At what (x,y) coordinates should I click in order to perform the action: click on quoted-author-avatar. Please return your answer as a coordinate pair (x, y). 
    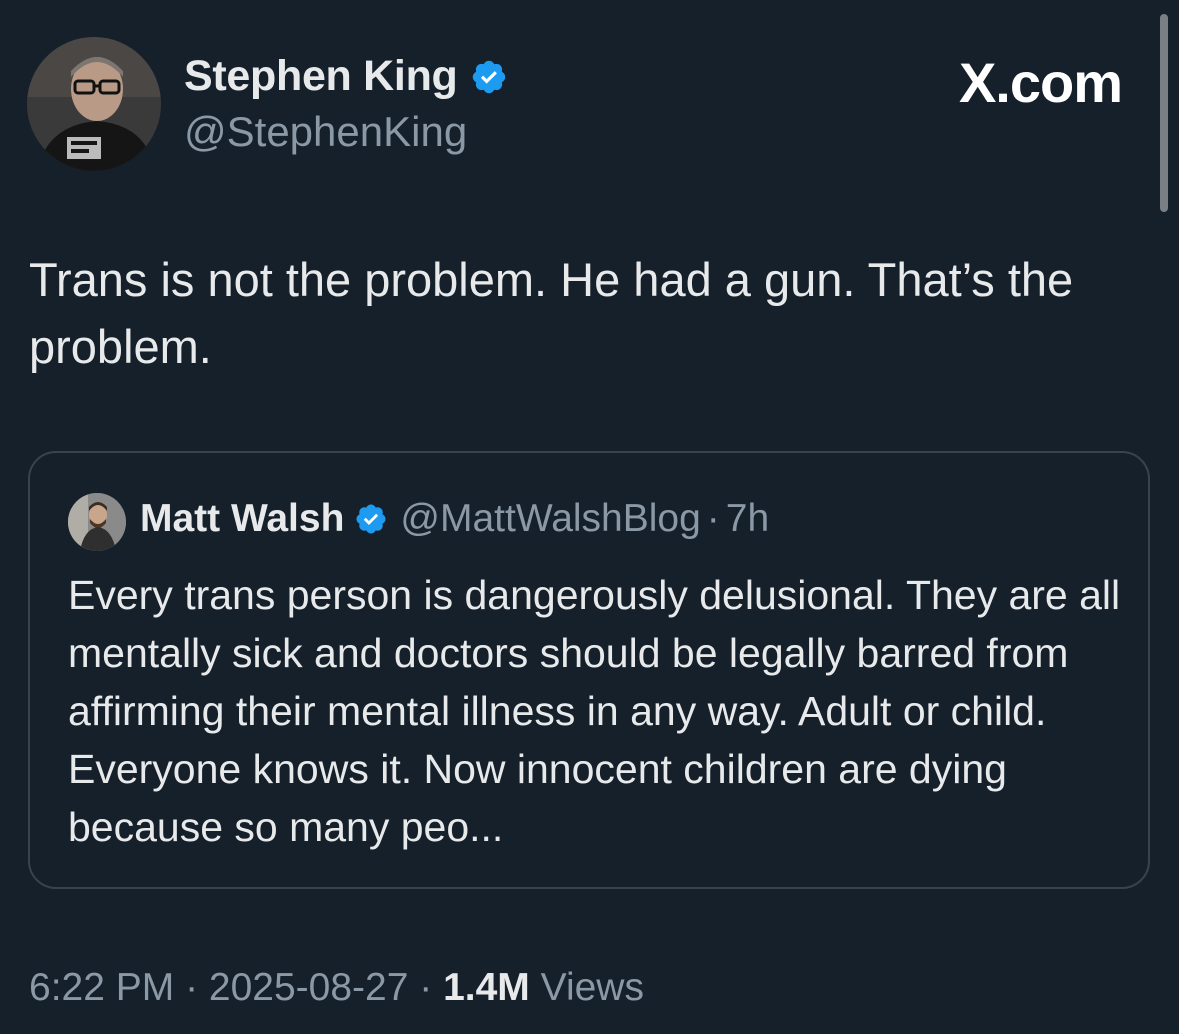
    Looking at the image, I should click on (97, 522).